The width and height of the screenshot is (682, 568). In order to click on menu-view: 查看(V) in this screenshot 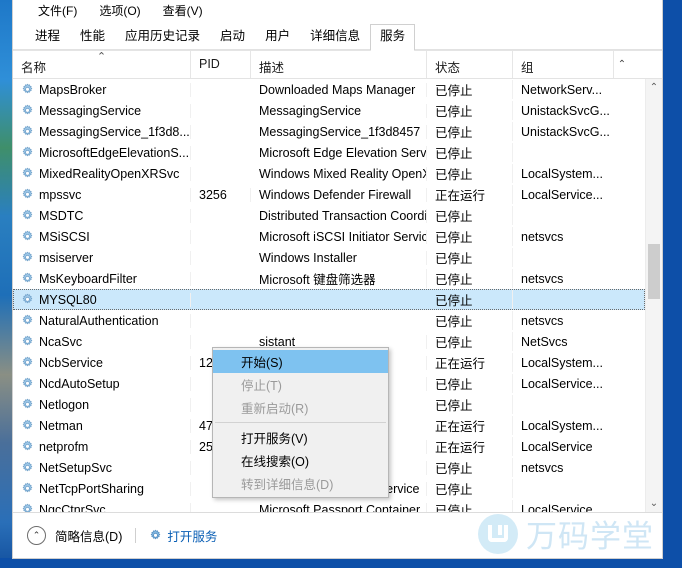, I will do `click(183, 11)`.